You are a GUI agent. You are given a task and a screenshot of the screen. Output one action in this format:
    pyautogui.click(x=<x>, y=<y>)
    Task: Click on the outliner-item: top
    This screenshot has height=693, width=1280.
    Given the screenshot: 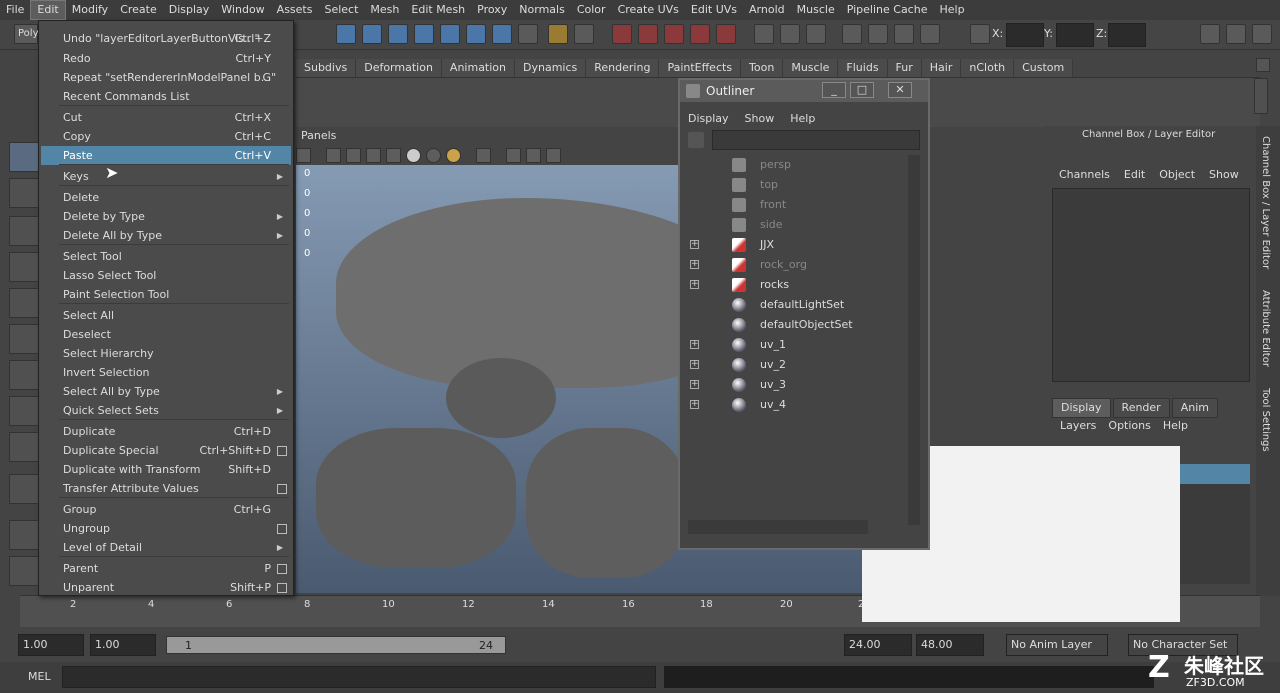 What is the action you would take?
    pyautogui.click(x=798, y=185)
    